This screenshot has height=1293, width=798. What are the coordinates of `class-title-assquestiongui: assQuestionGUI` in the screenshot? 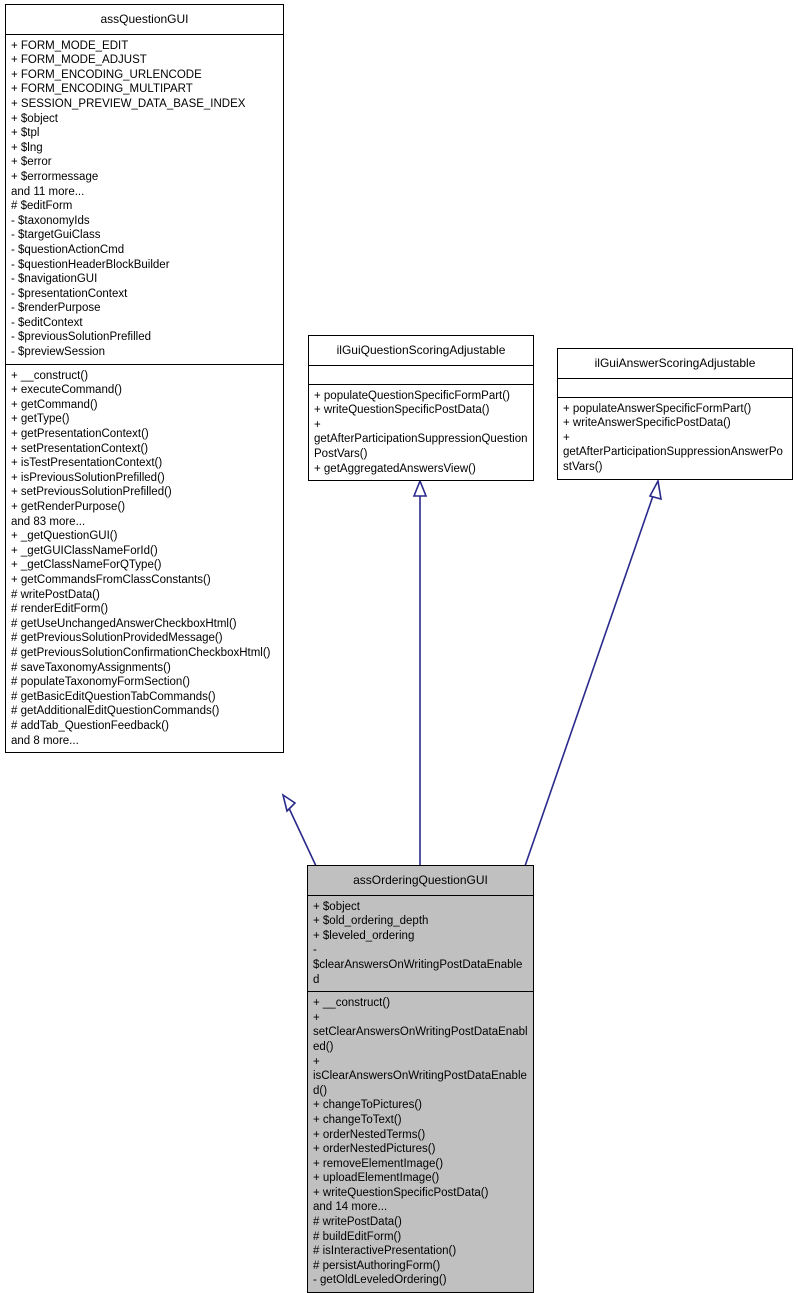 It's located at (144, 20).